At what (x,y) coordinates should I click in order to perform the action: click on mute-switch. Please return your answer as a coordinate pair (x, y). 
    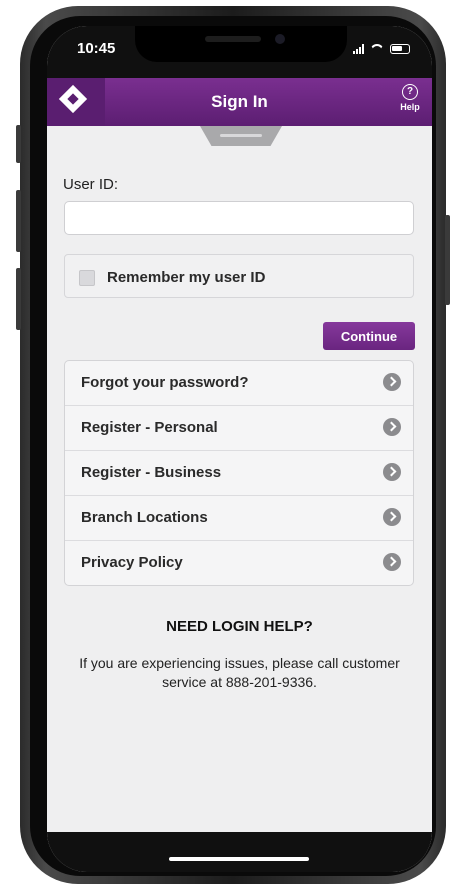
    Looking at the image, I should click on (18, 144).